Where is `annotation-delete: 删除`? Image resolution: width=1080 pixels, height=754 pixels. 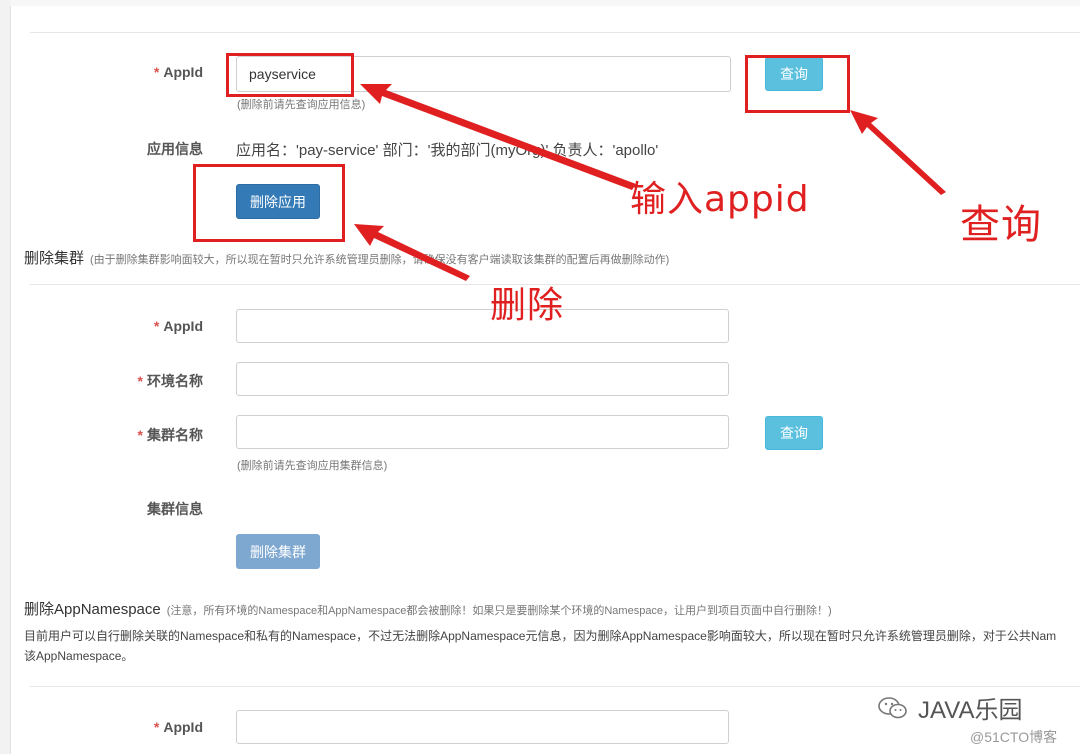
annotation-delete: 删除 is located at coordinates (527, 305).